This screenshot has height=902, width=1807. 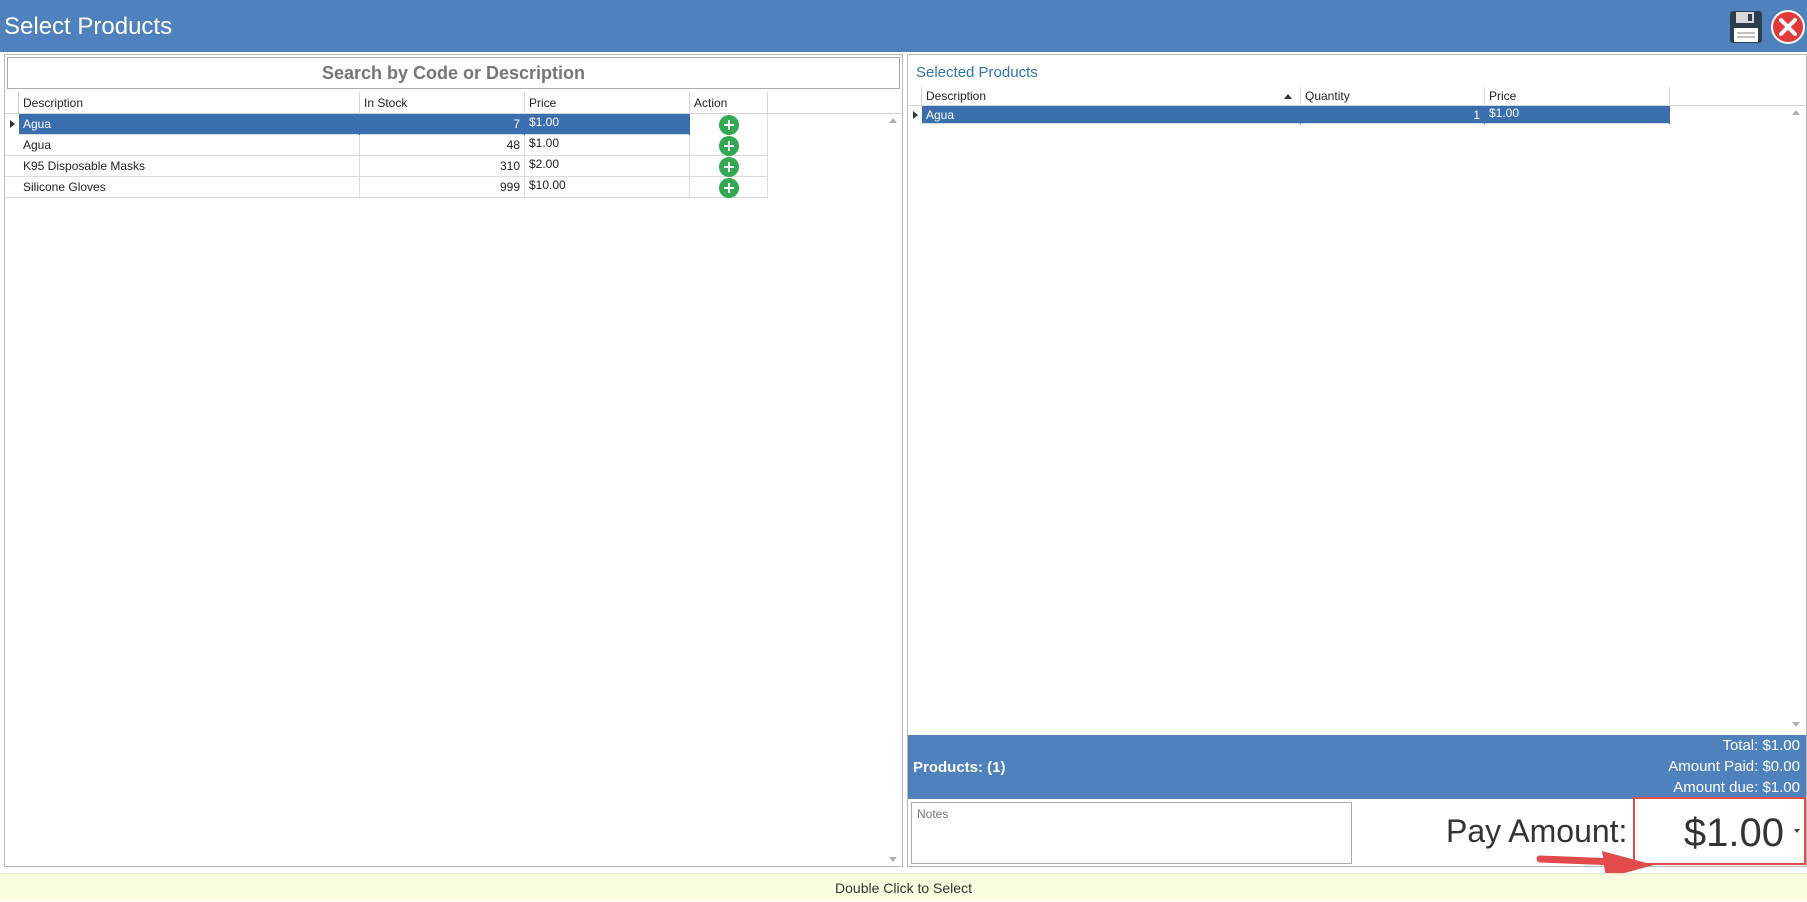 What do you see at coordinates (442, 145) in the screenshot?
I see `cell-in-stock: 48` at bounding box center [442, 145].